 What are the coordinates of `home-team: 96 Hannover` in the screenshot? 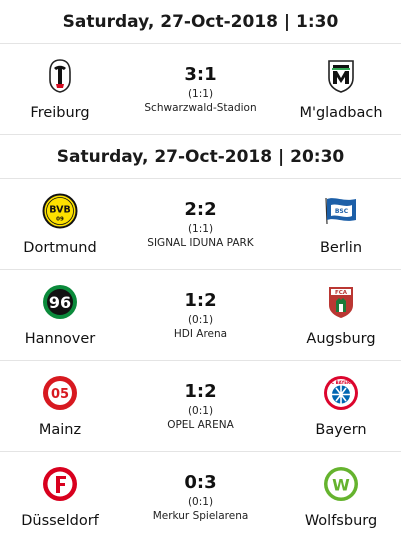 It's located at (60, 315).